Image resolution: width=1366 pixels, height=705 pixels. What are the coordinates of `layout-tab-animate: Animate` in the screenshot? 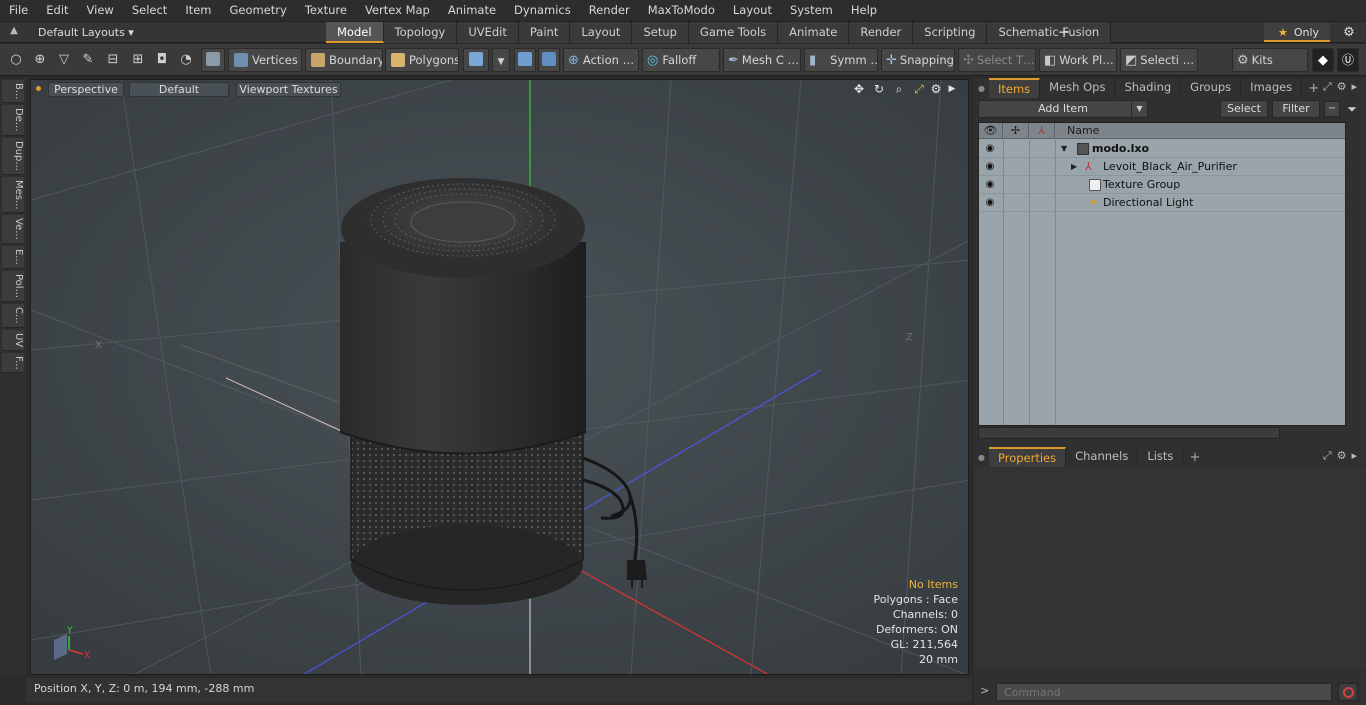 It's located at (814, 32).